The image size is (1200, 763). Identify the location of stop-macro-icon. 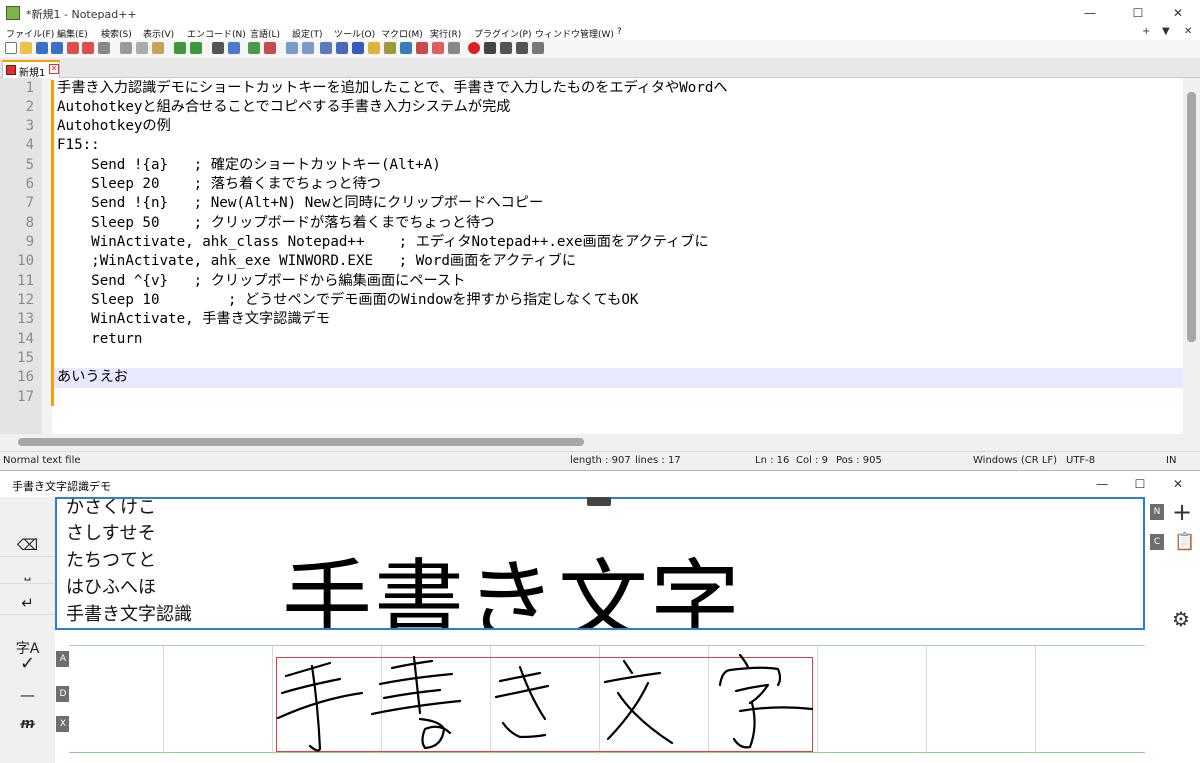
(490, 48).